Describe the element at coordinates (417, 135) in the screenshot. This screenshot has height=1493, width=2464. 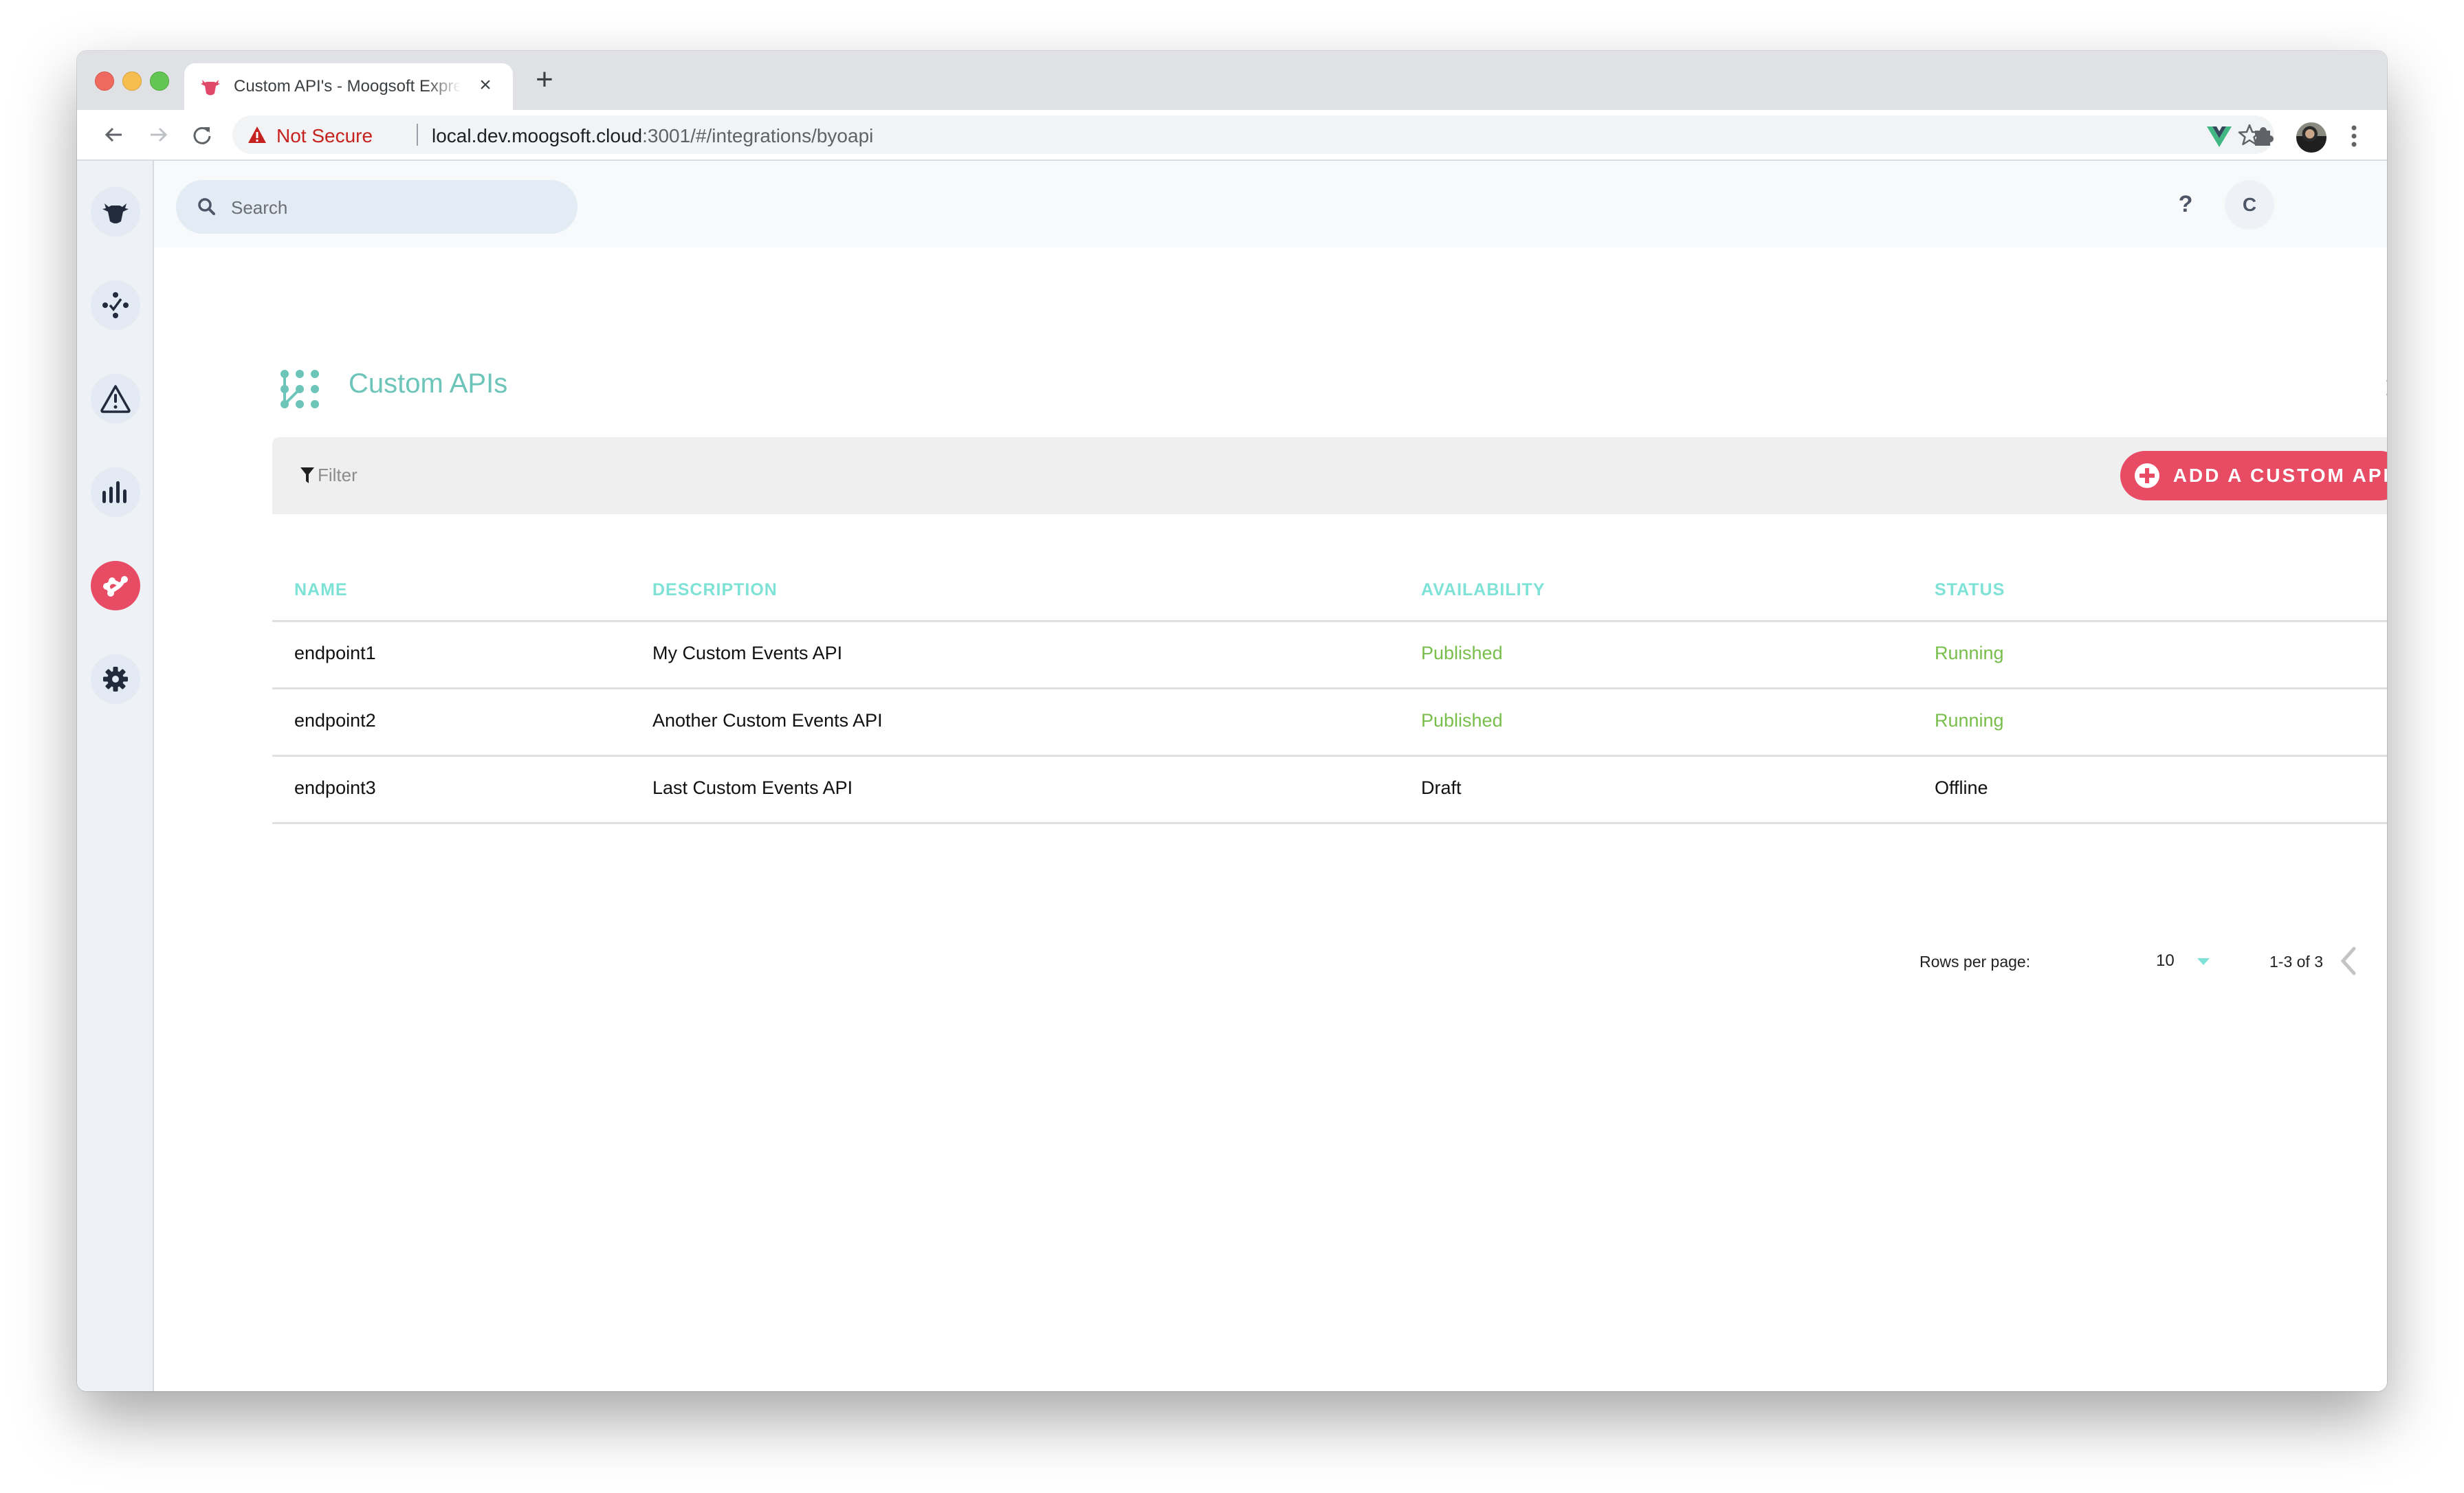
I see `omnibox-divider` at that location.